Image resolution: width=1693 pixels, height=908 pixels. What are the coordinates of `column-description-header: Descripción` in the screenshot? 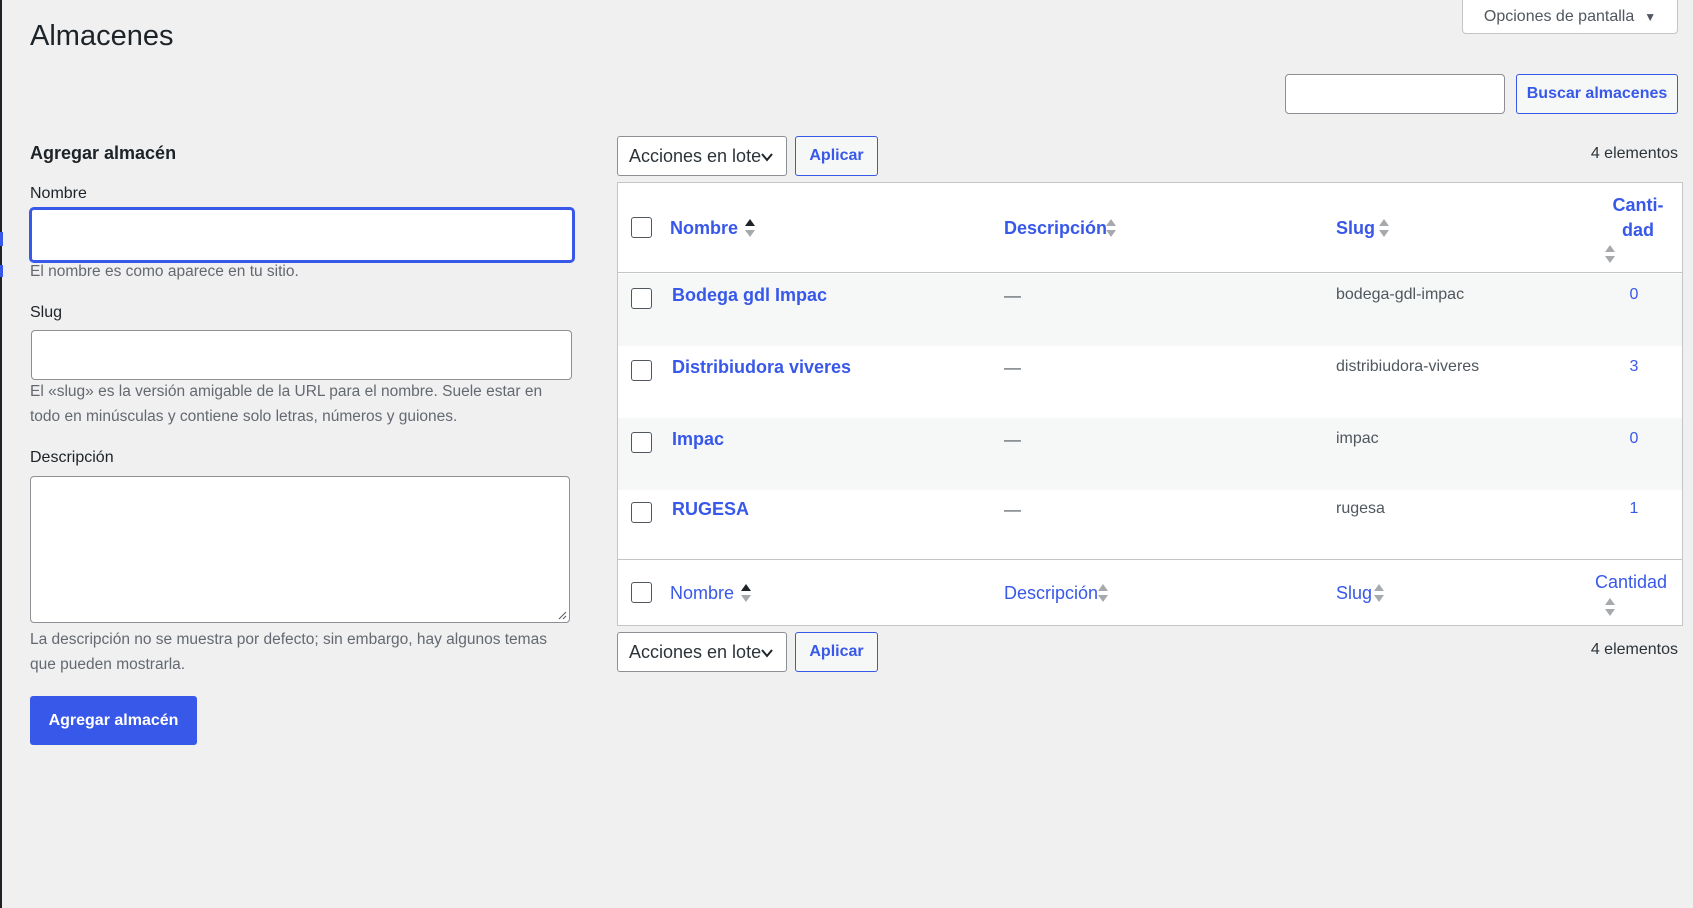 It's located at (1055, 228).